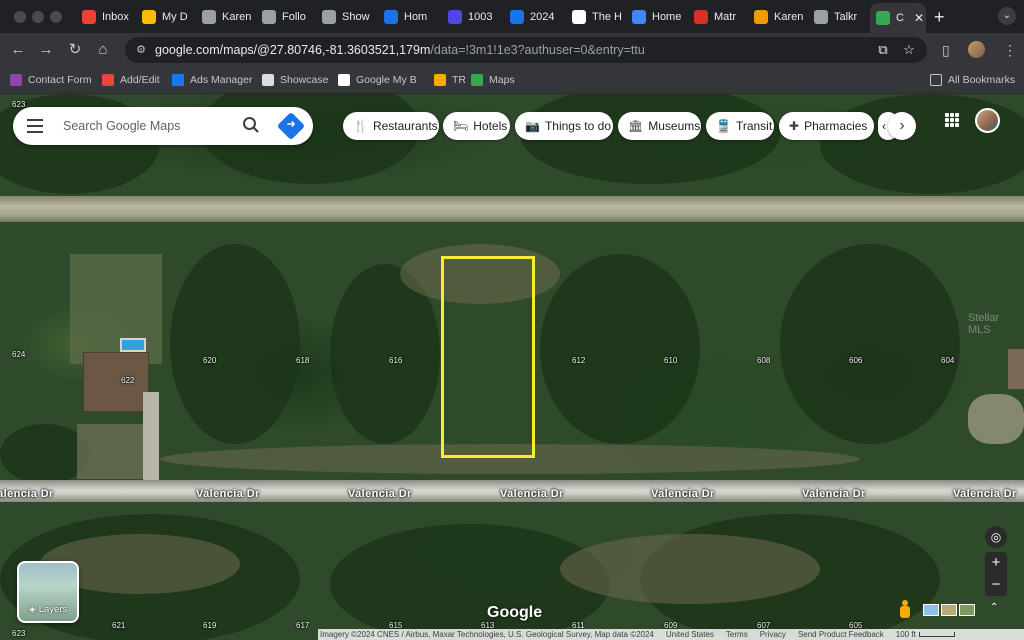 The height and width of the screenshot is (640, 1024). What do you see at coordinates (141, 50) in the screenshot?
I see `site-info-icon: ⚙` at bounding box center [141, 50].